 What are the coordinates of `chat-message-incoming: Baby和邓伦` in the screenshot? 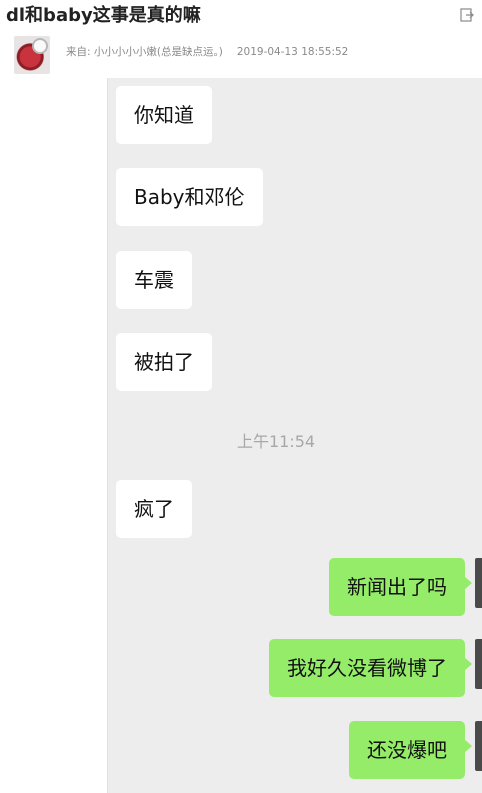 It's located at (189, 197).